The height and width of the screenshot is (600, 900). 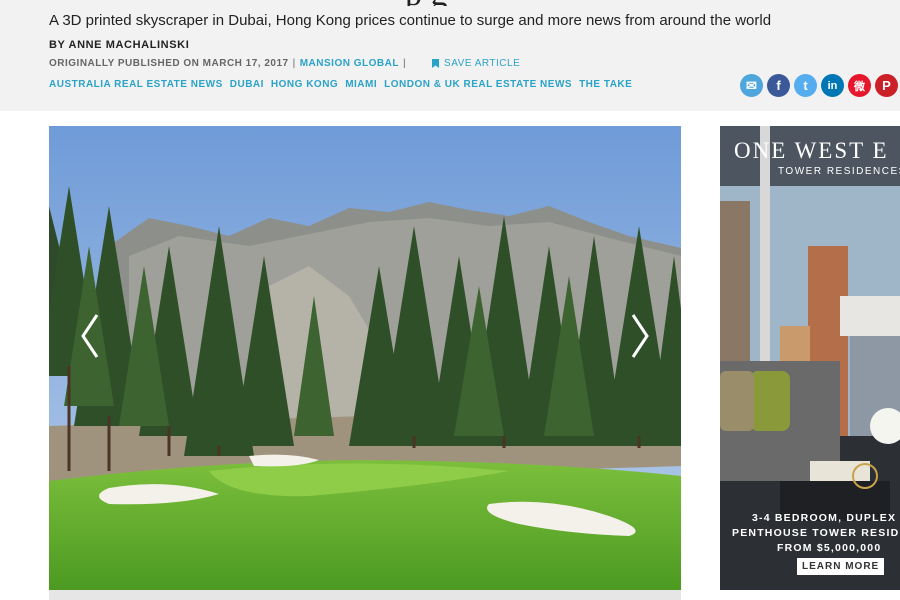 I want to click on weibo-icon: 微, so click(x=859, y=85).